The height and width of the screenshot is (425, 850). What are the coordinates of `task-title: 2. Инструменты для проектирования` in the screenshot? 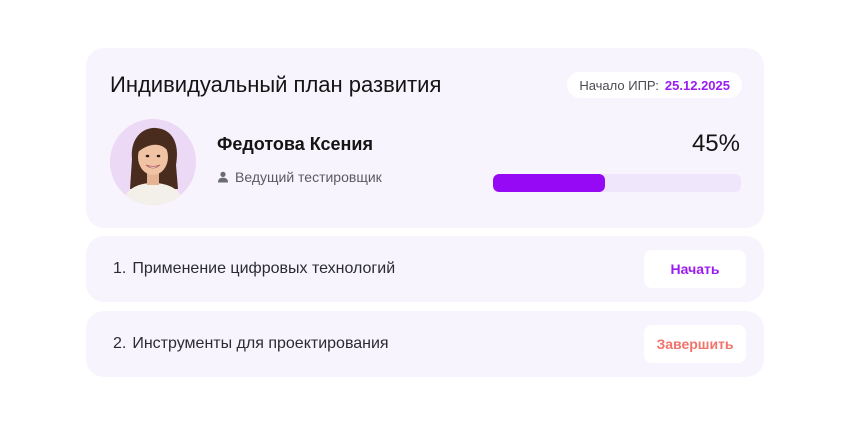 It's located at (251, 344).